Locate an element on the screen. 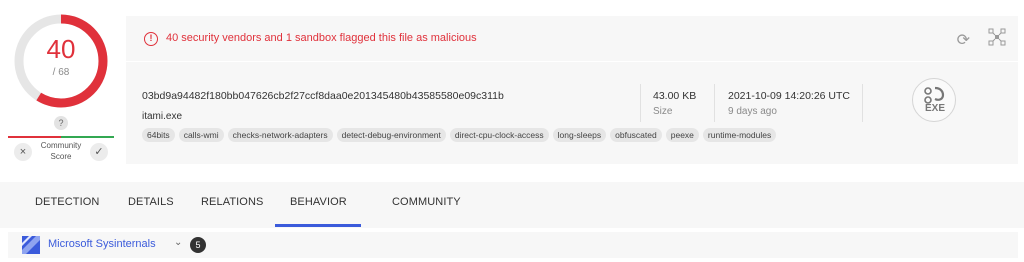  file-tag: checks-network-adapters is located at coordinates (280, 135).